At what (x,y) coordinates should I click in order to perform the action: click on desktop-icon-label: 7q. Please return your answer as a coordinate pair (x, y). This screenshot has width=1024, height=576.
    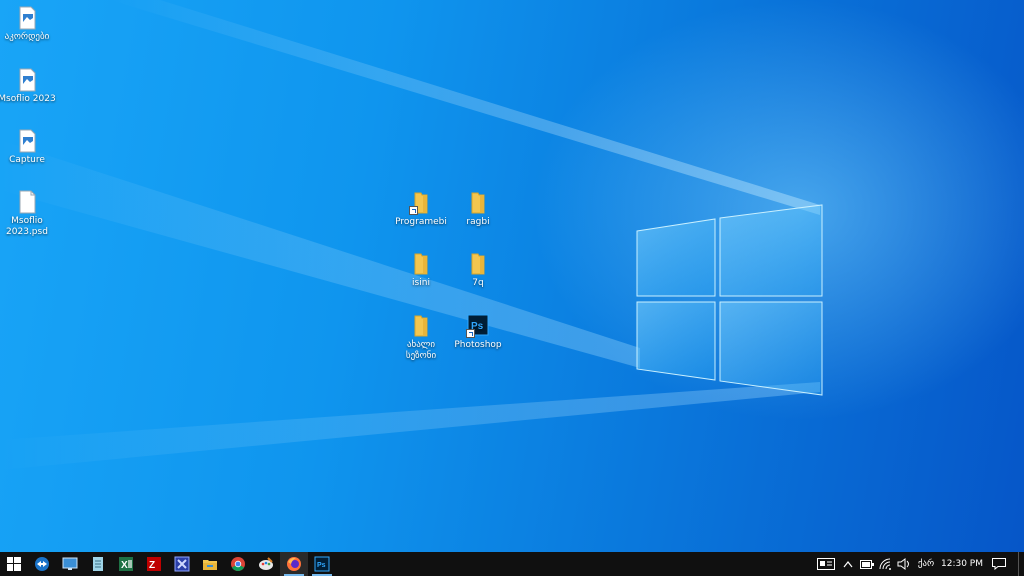
    Looking at the image, I should click on (478, 283).